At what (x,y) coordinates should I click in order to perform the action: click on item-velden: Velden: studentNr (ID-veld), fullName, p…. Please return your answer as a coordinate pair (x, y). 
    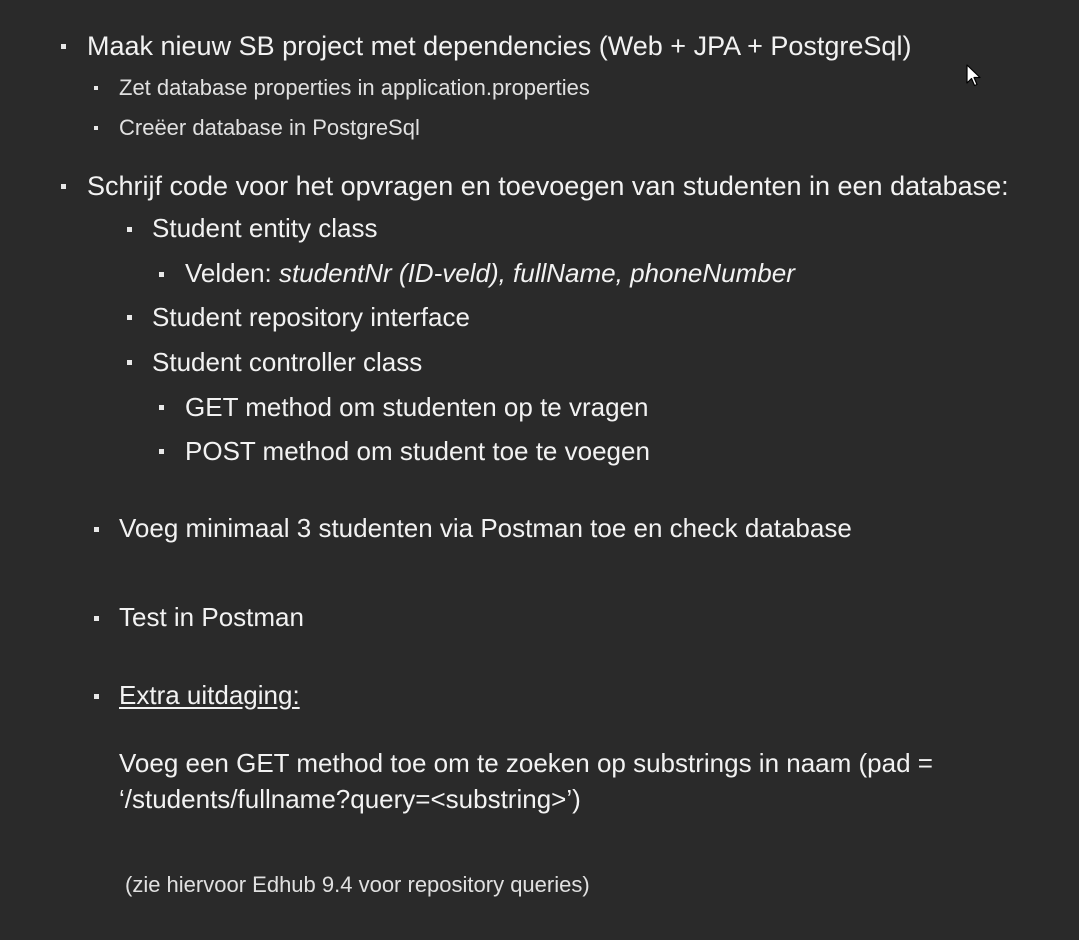
    Looking at the image, I should click on (490, 273).